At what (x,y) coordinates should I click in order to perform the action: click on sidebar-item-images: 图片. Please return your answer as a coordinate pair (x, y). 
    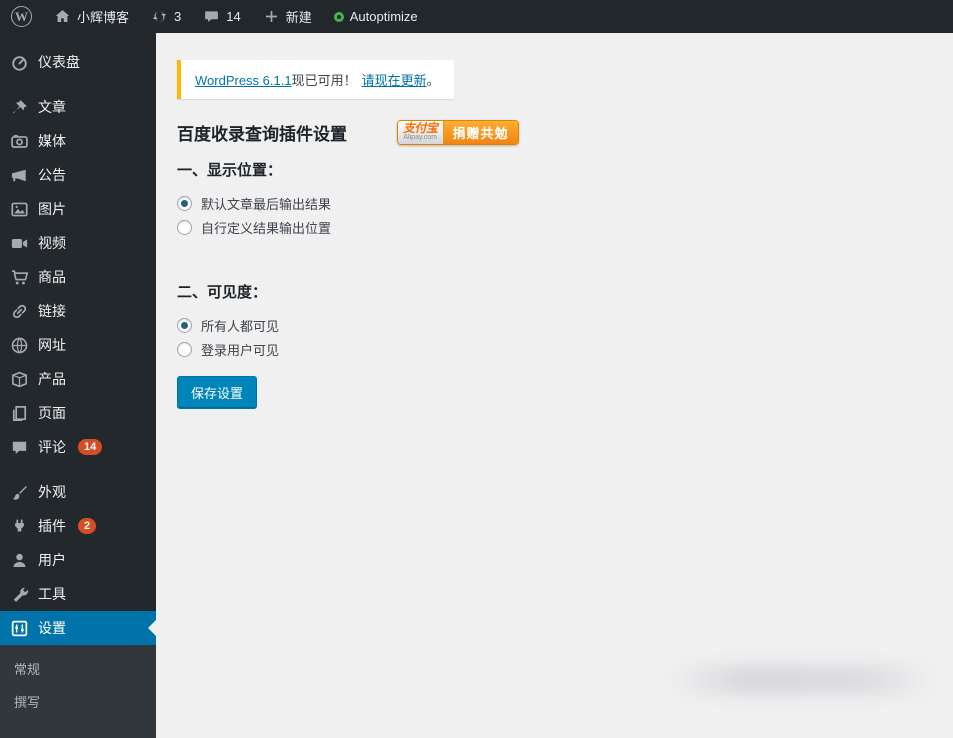
    Looking at the image, I should click on (78, 209).